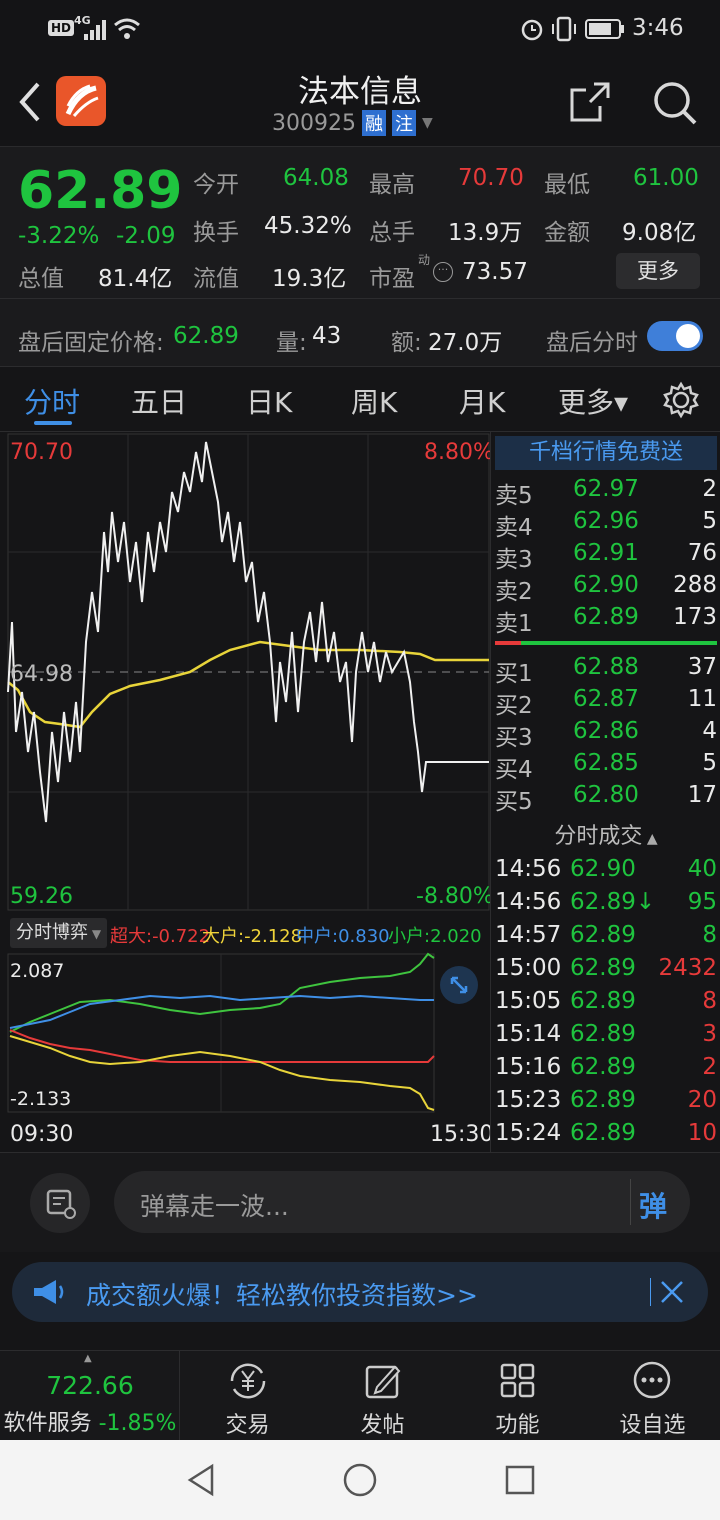 The image size is (720, 1520). What do you see at coordinates (605, 702) in the screenshot?
I see `bid-row-2: 买2 62.87 11` at bounding box center [605, 702].